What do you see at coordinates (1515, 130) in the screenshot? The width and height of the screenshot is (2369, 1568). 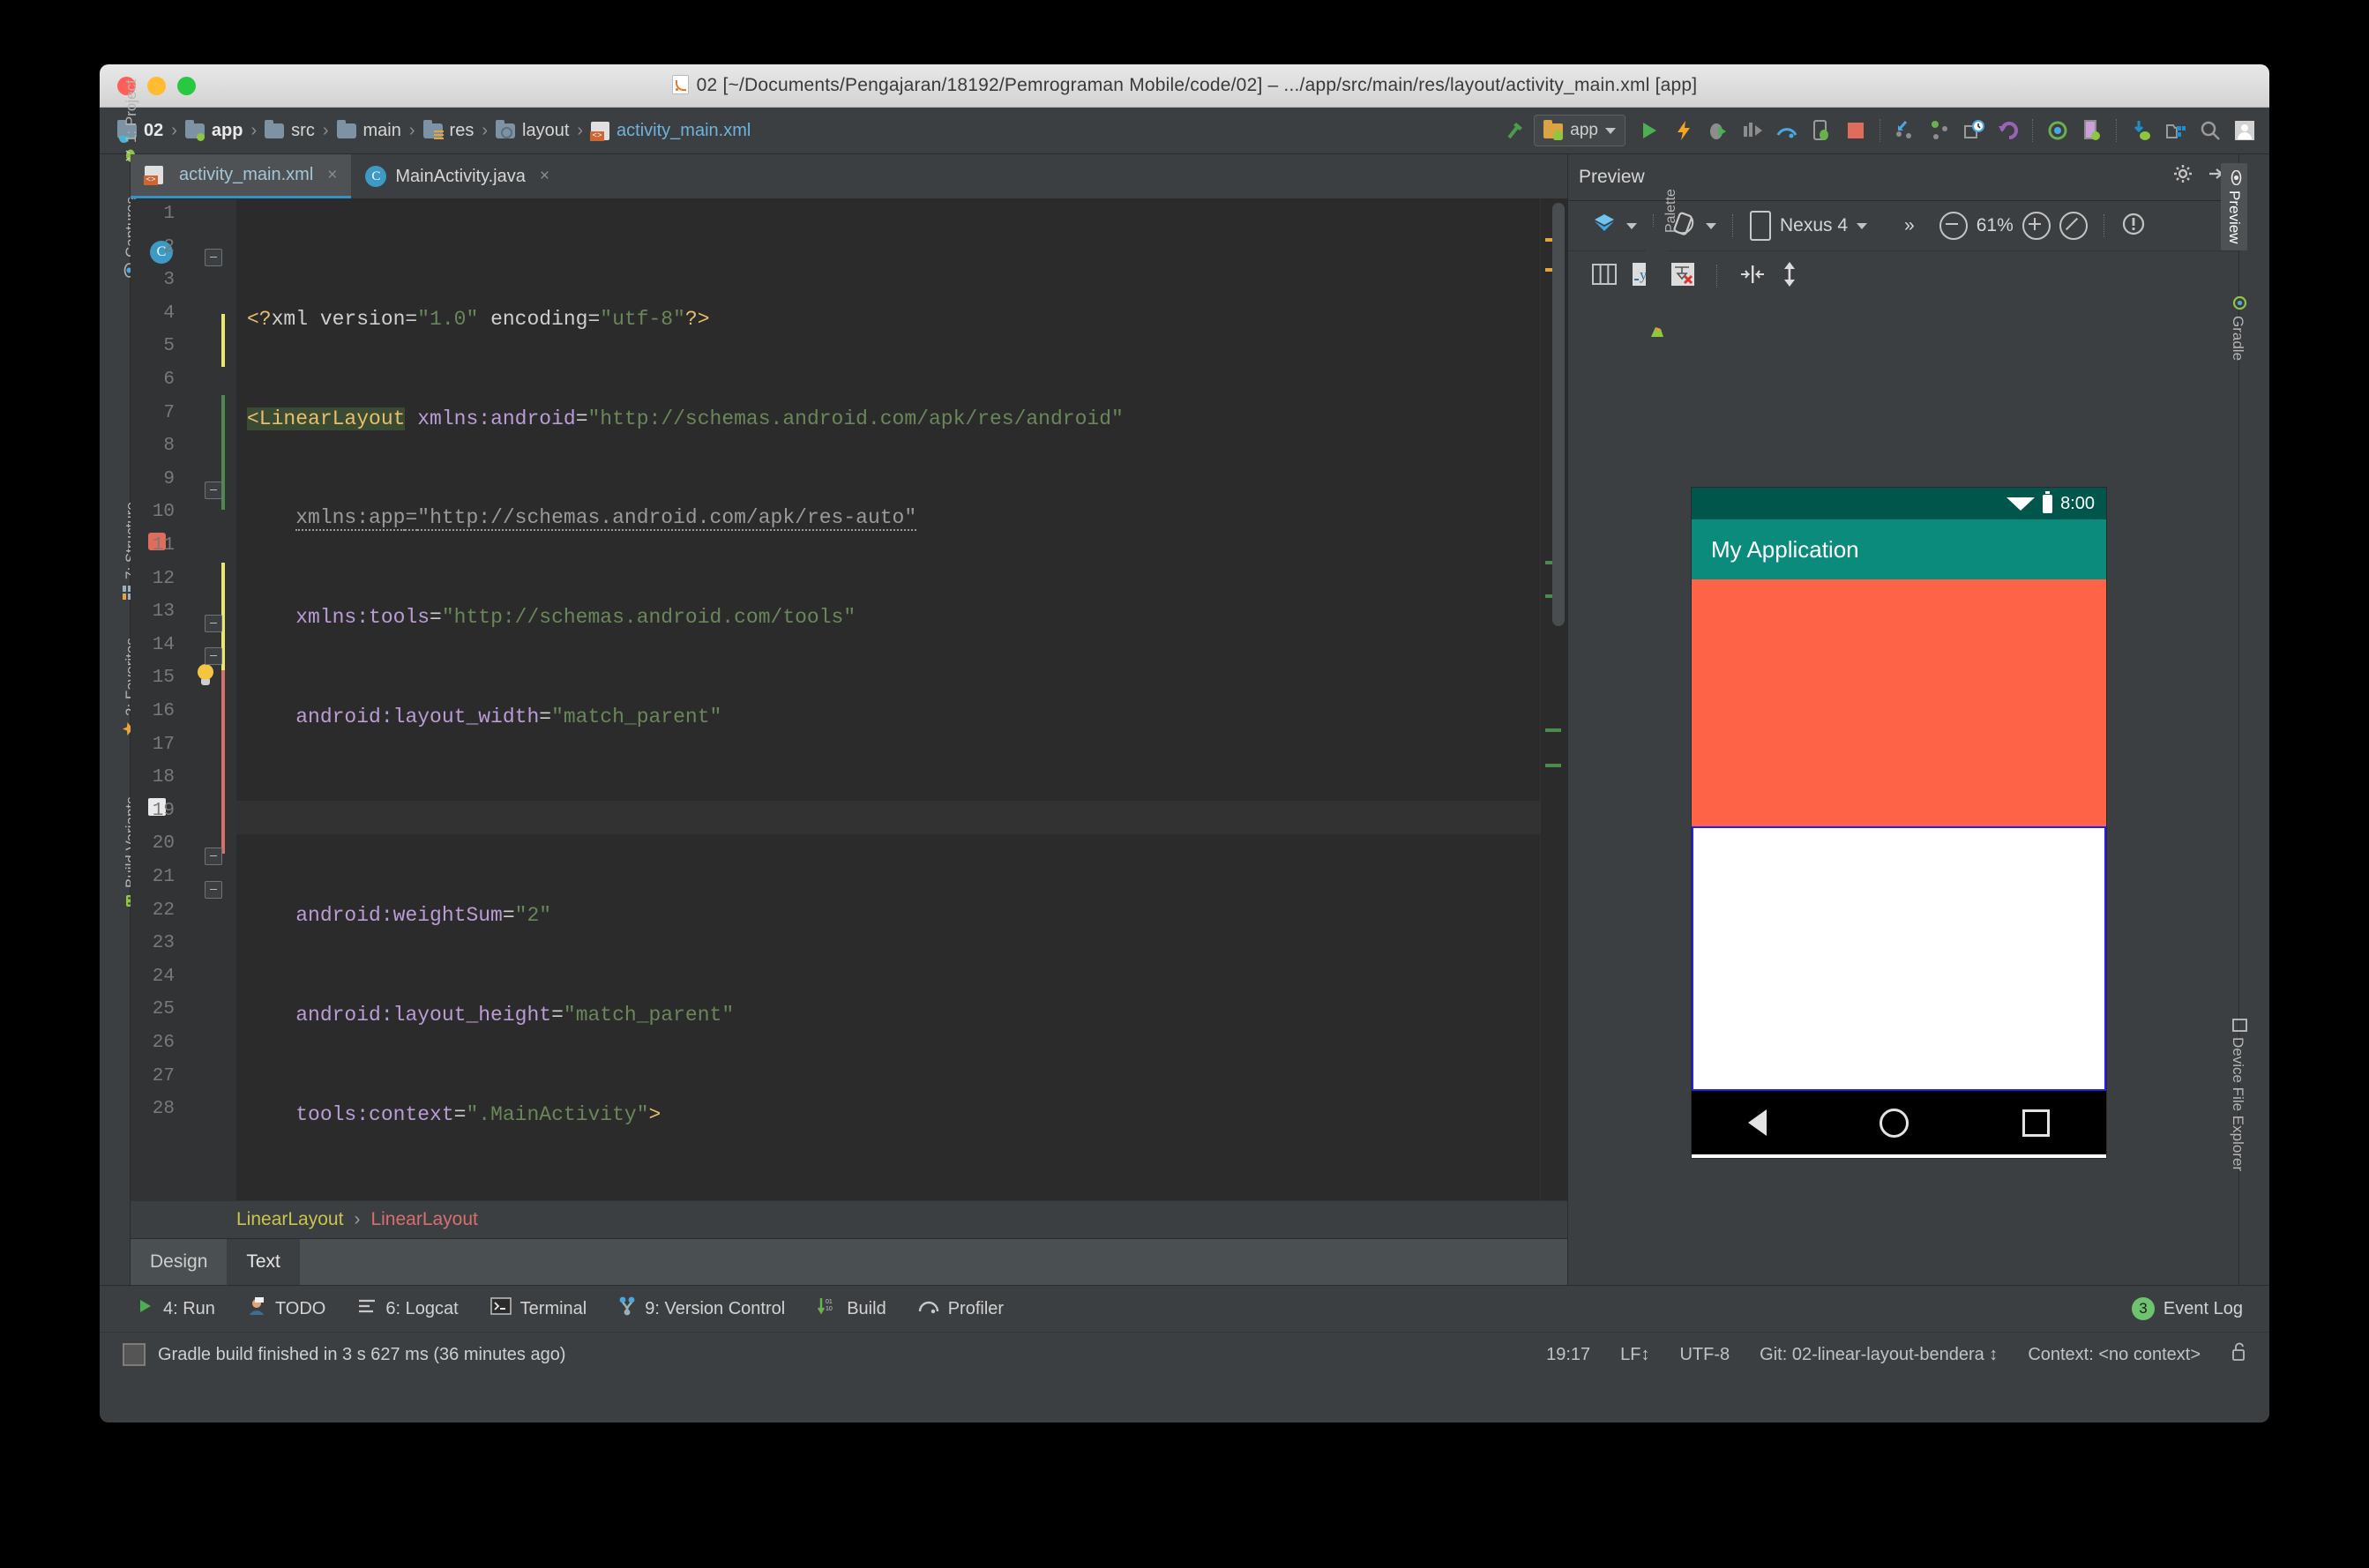 I see `build-hammer-icon` at bounding box center [1515, 130].